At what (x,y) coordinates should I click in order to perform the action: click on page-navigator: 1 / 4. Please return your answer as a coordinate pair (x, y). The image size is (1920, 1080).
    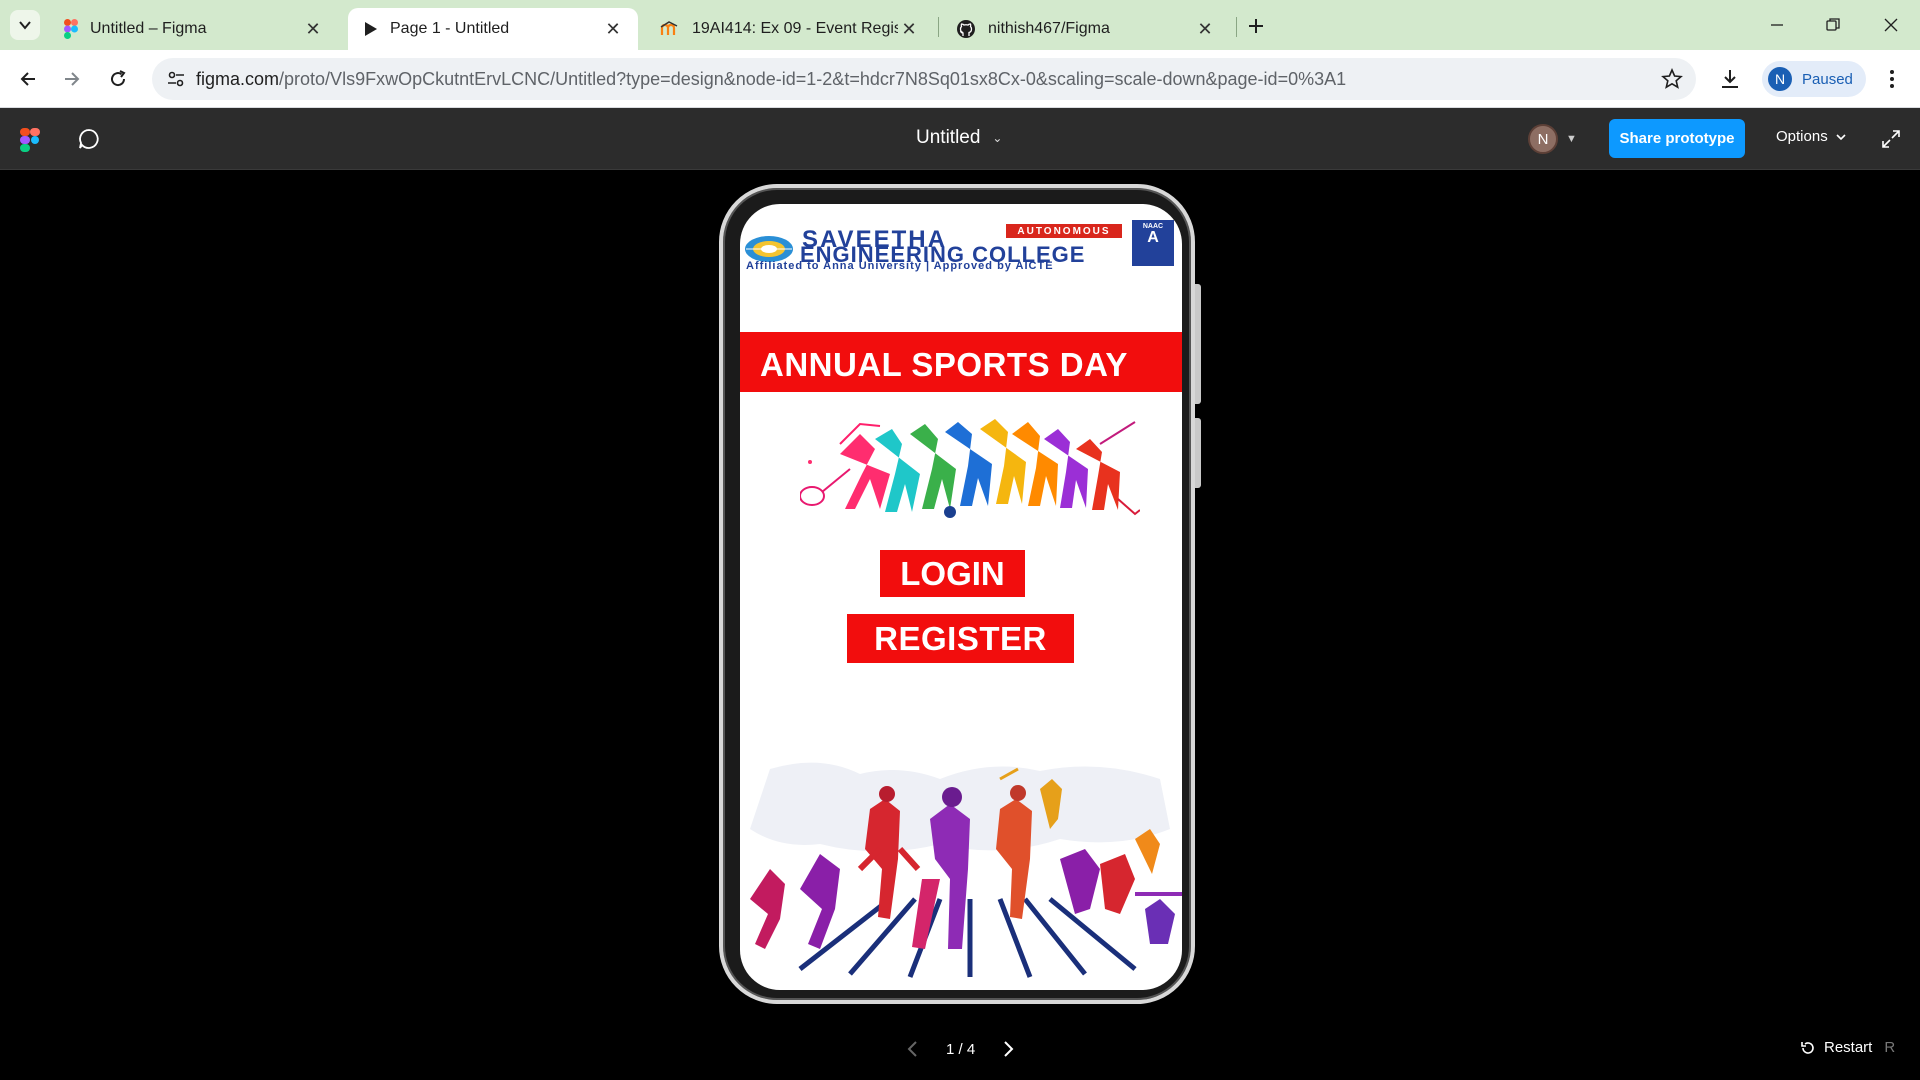
    Looking at the image, I should click on (960, 1049).